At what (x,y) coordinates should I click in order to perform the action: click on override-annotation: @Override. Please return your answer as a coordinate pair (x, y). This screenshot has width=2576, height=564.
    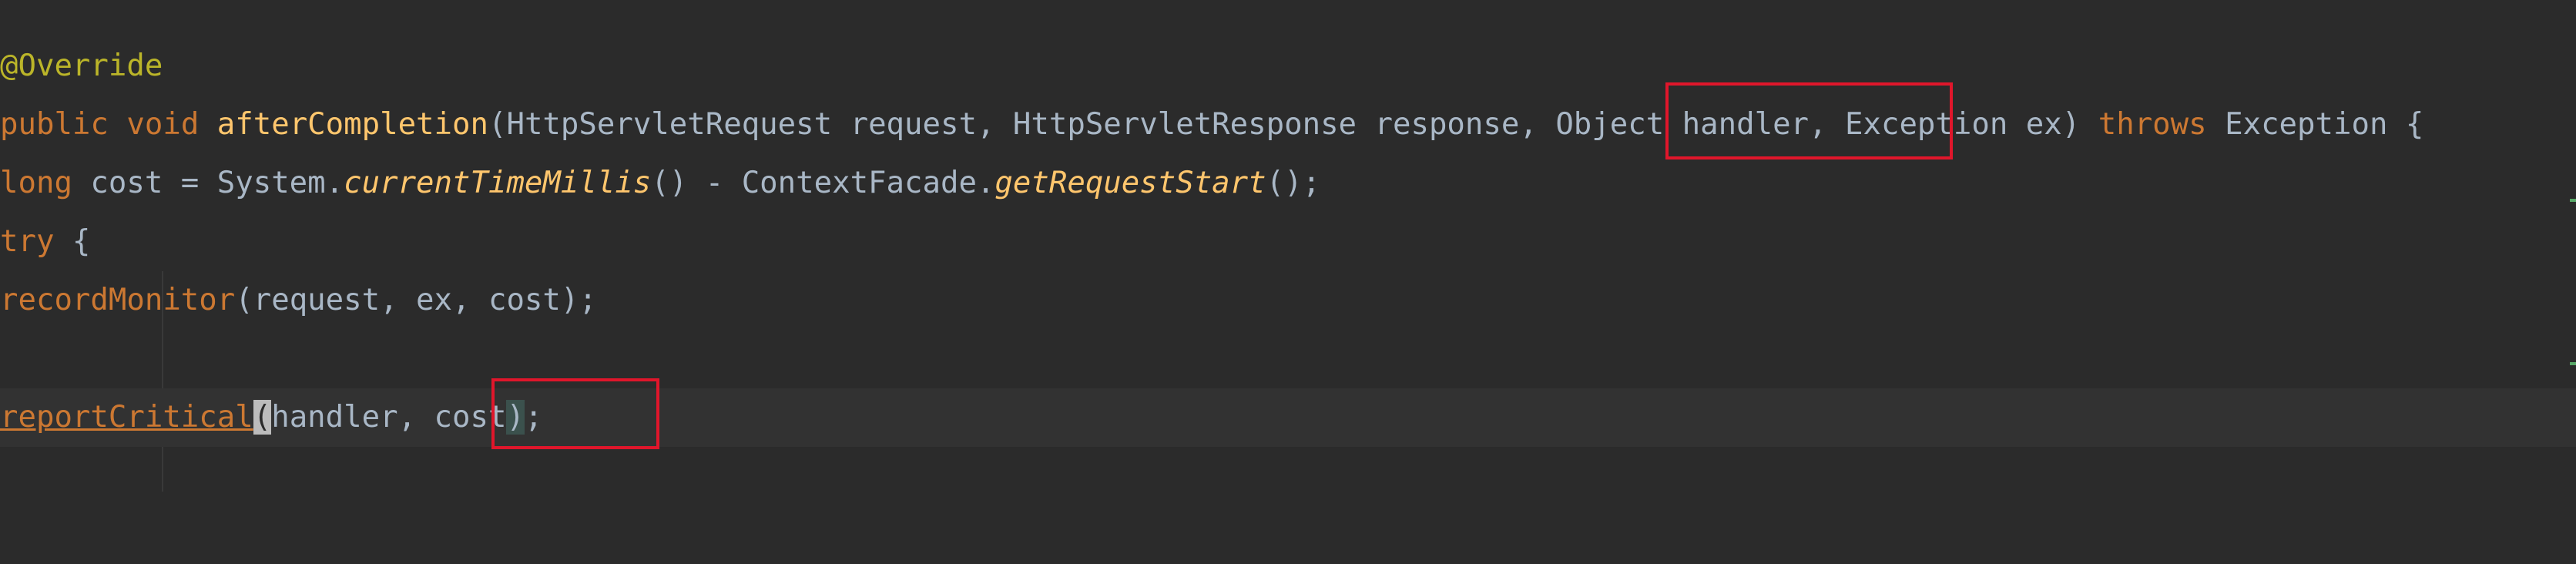
    Looking at the image, I should click on (81, 66).